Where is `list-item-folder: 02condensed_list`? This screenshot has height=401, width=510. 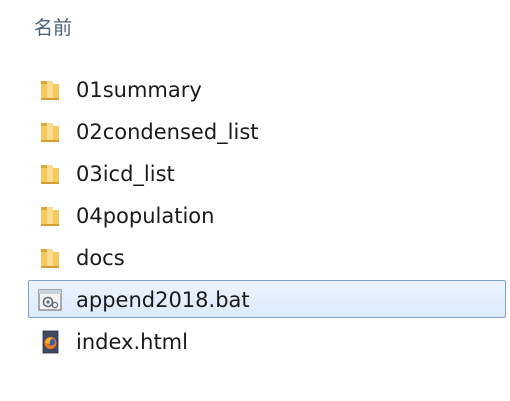
list-item-folder: 02condensed_list is located at coordinates (267, 131).